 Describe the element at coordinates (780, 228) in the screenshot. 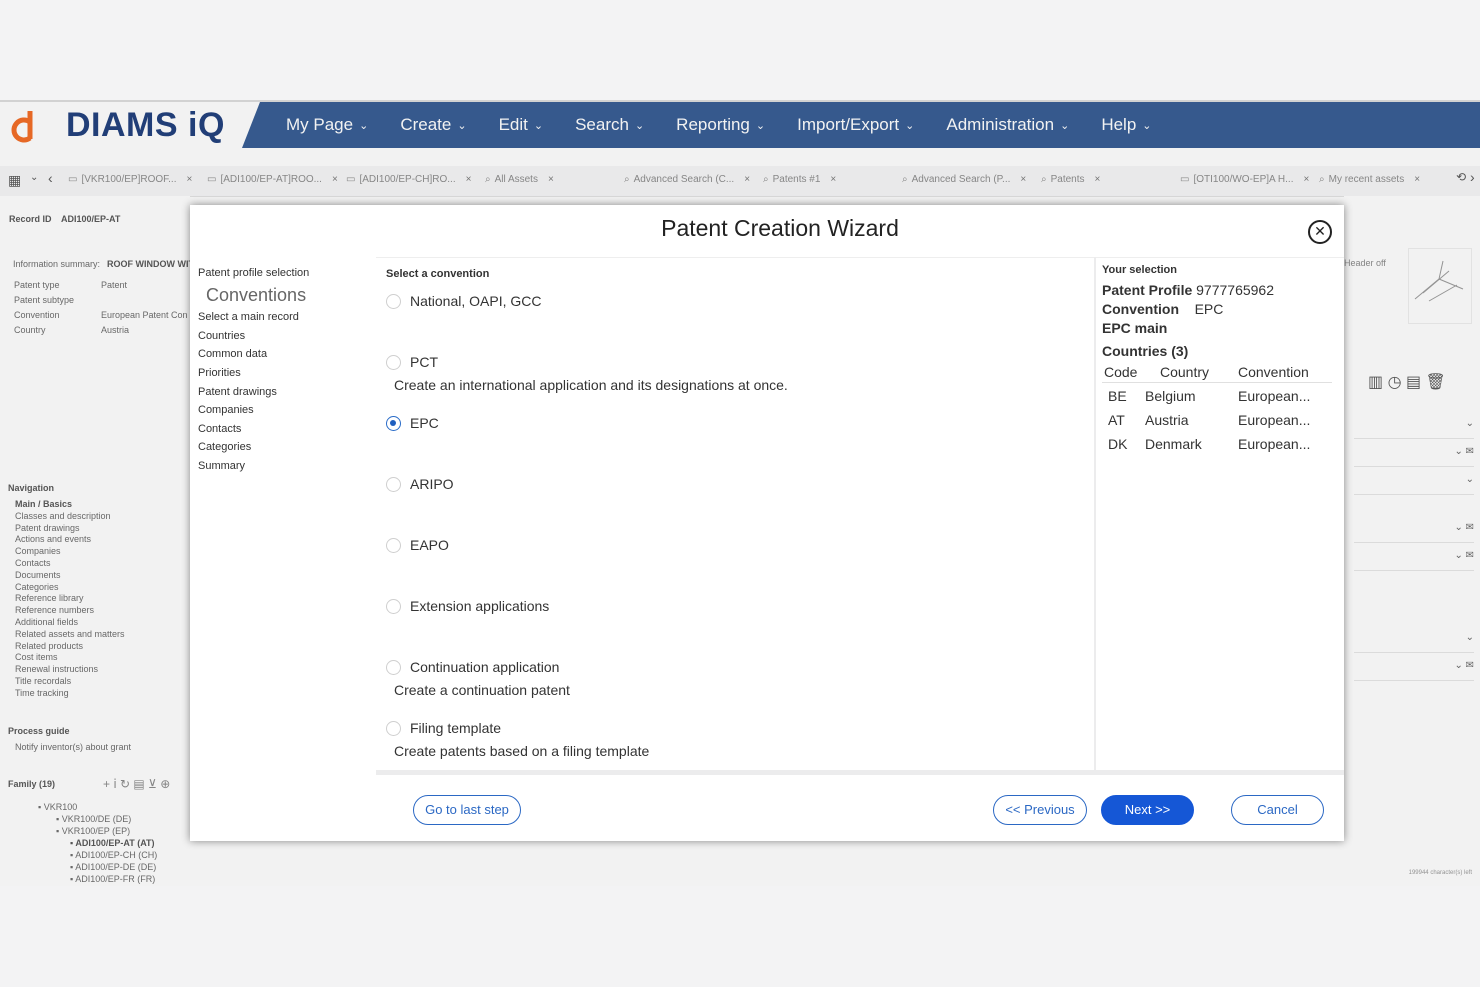

I see `wizard-title: Patent Creation Wizard` at that location.